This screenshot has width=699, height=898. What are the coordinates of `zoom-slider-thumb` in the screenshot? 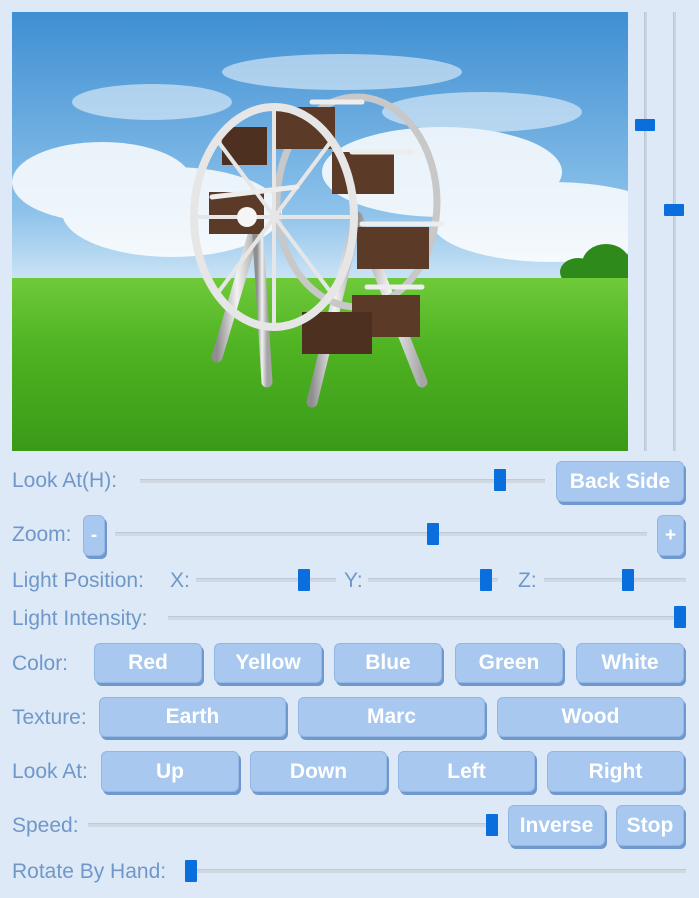 It's located at (433, 534).